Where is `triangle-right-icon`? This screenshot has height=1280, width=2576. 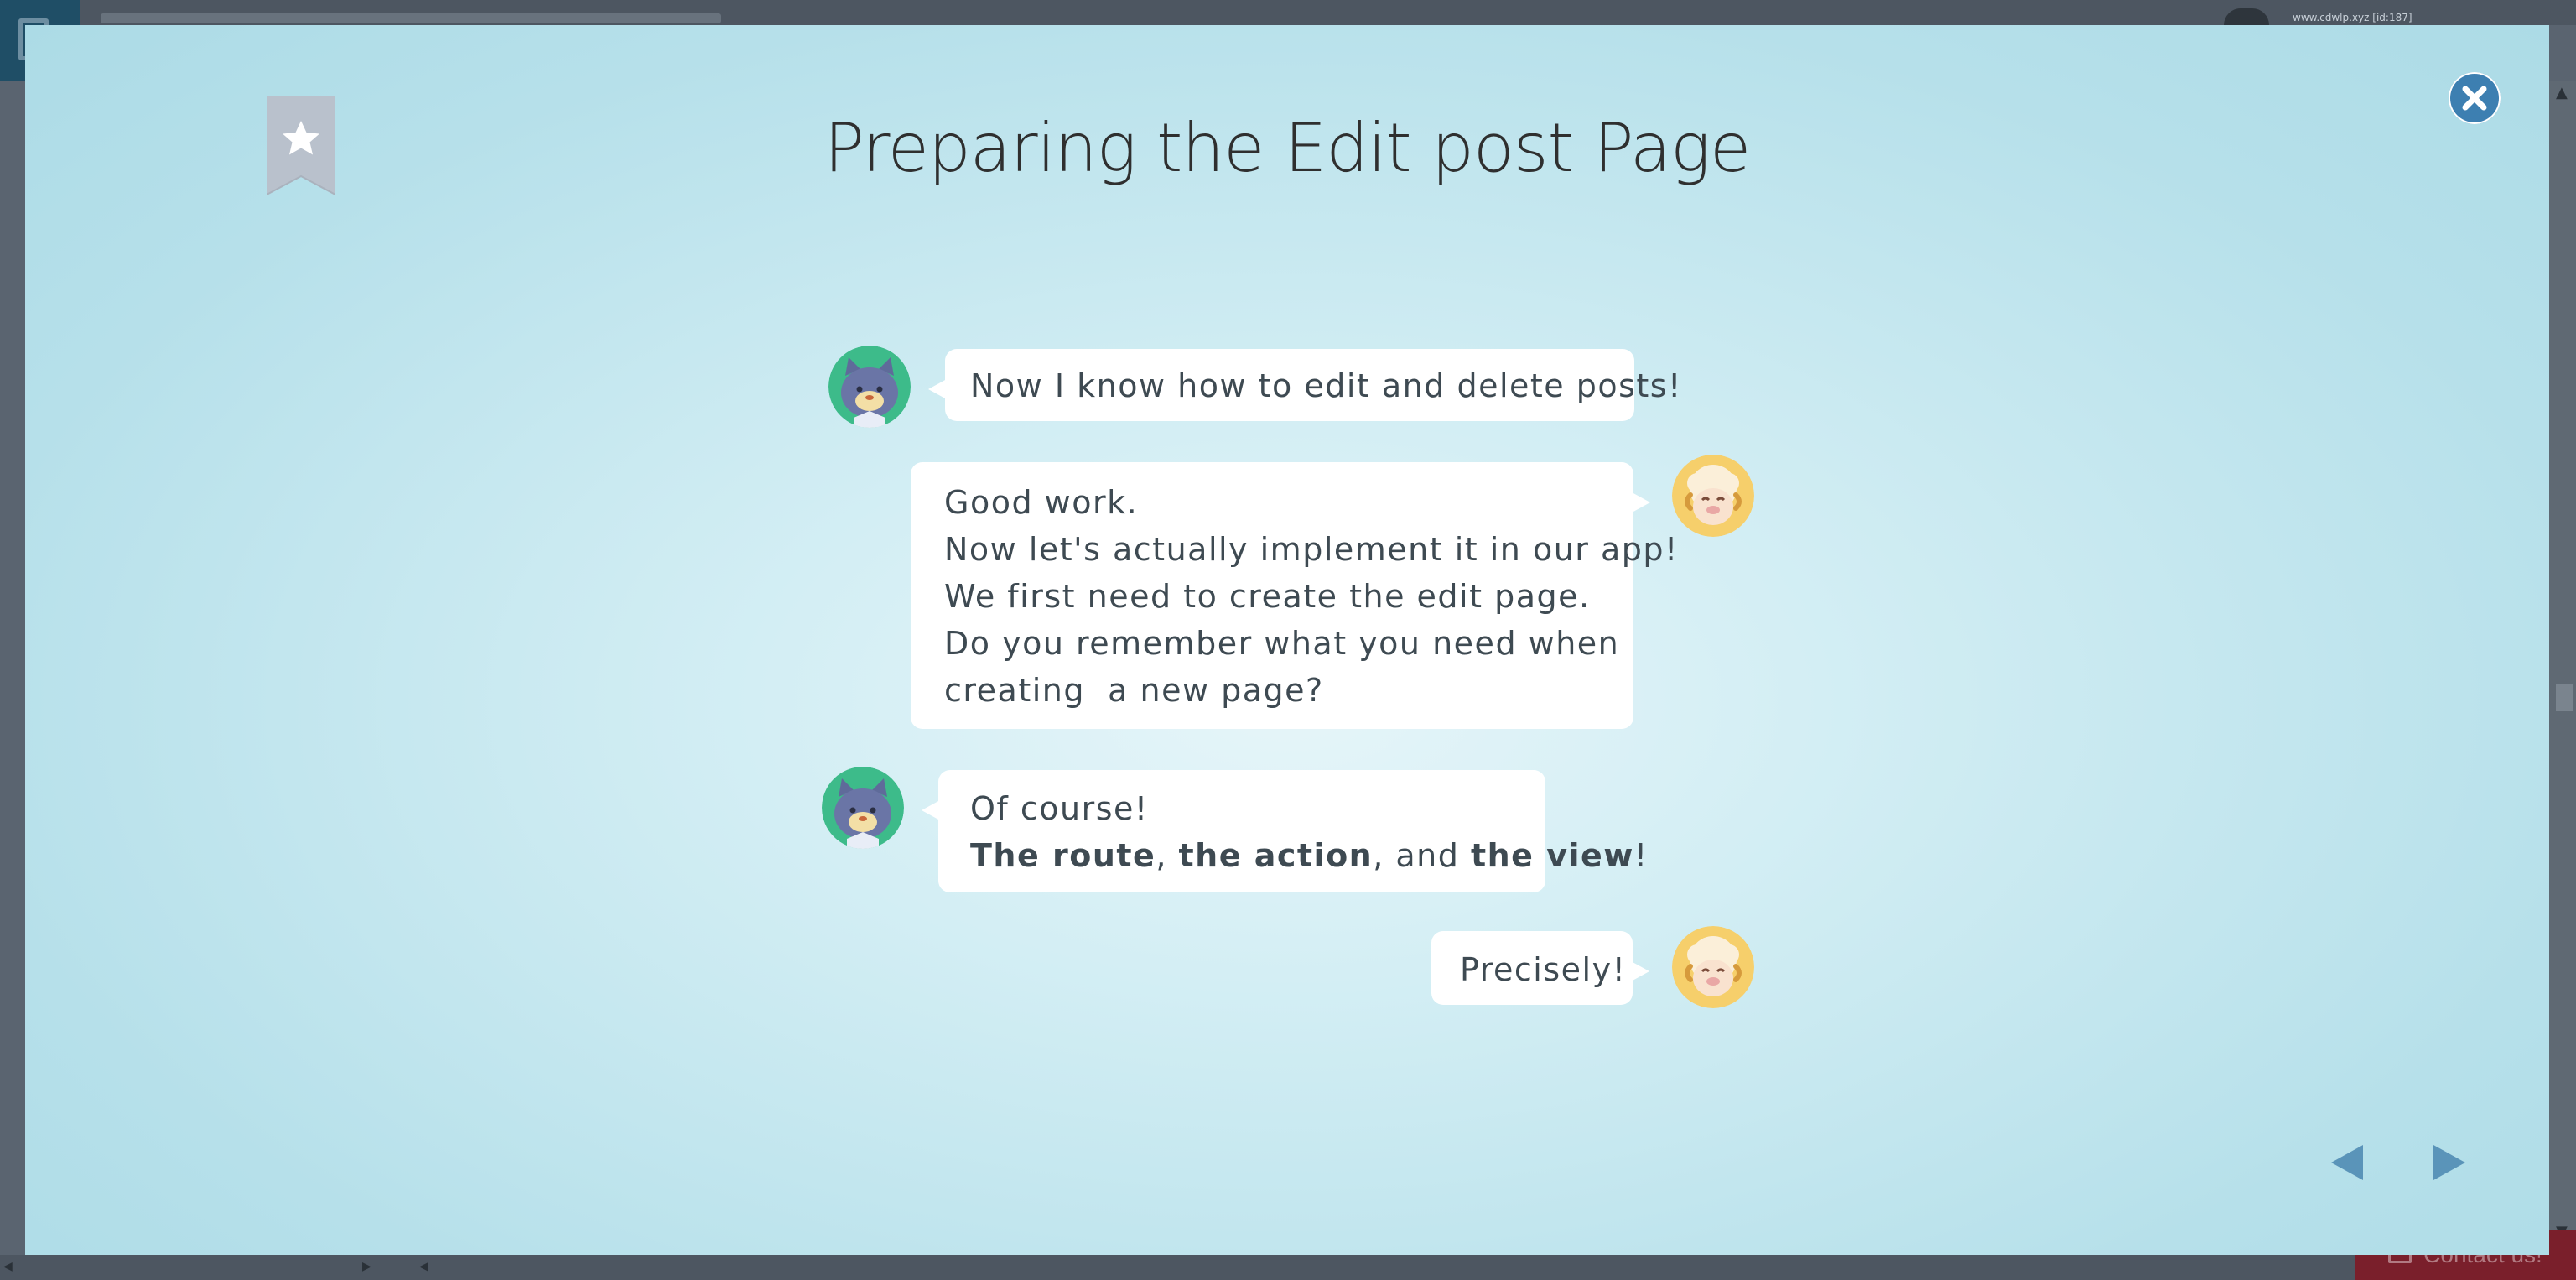
triangle-right-icon is located at coordinates (2449, 1162).